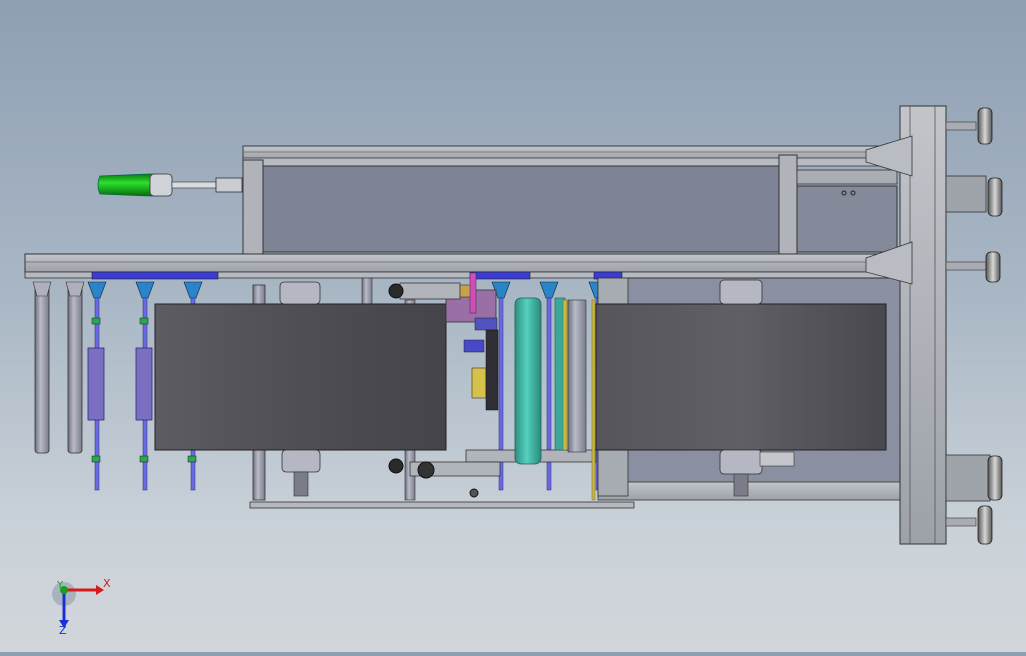  Describe the element at coordinates (170, 185) in the screenshot. I see `green-handle` at that location.